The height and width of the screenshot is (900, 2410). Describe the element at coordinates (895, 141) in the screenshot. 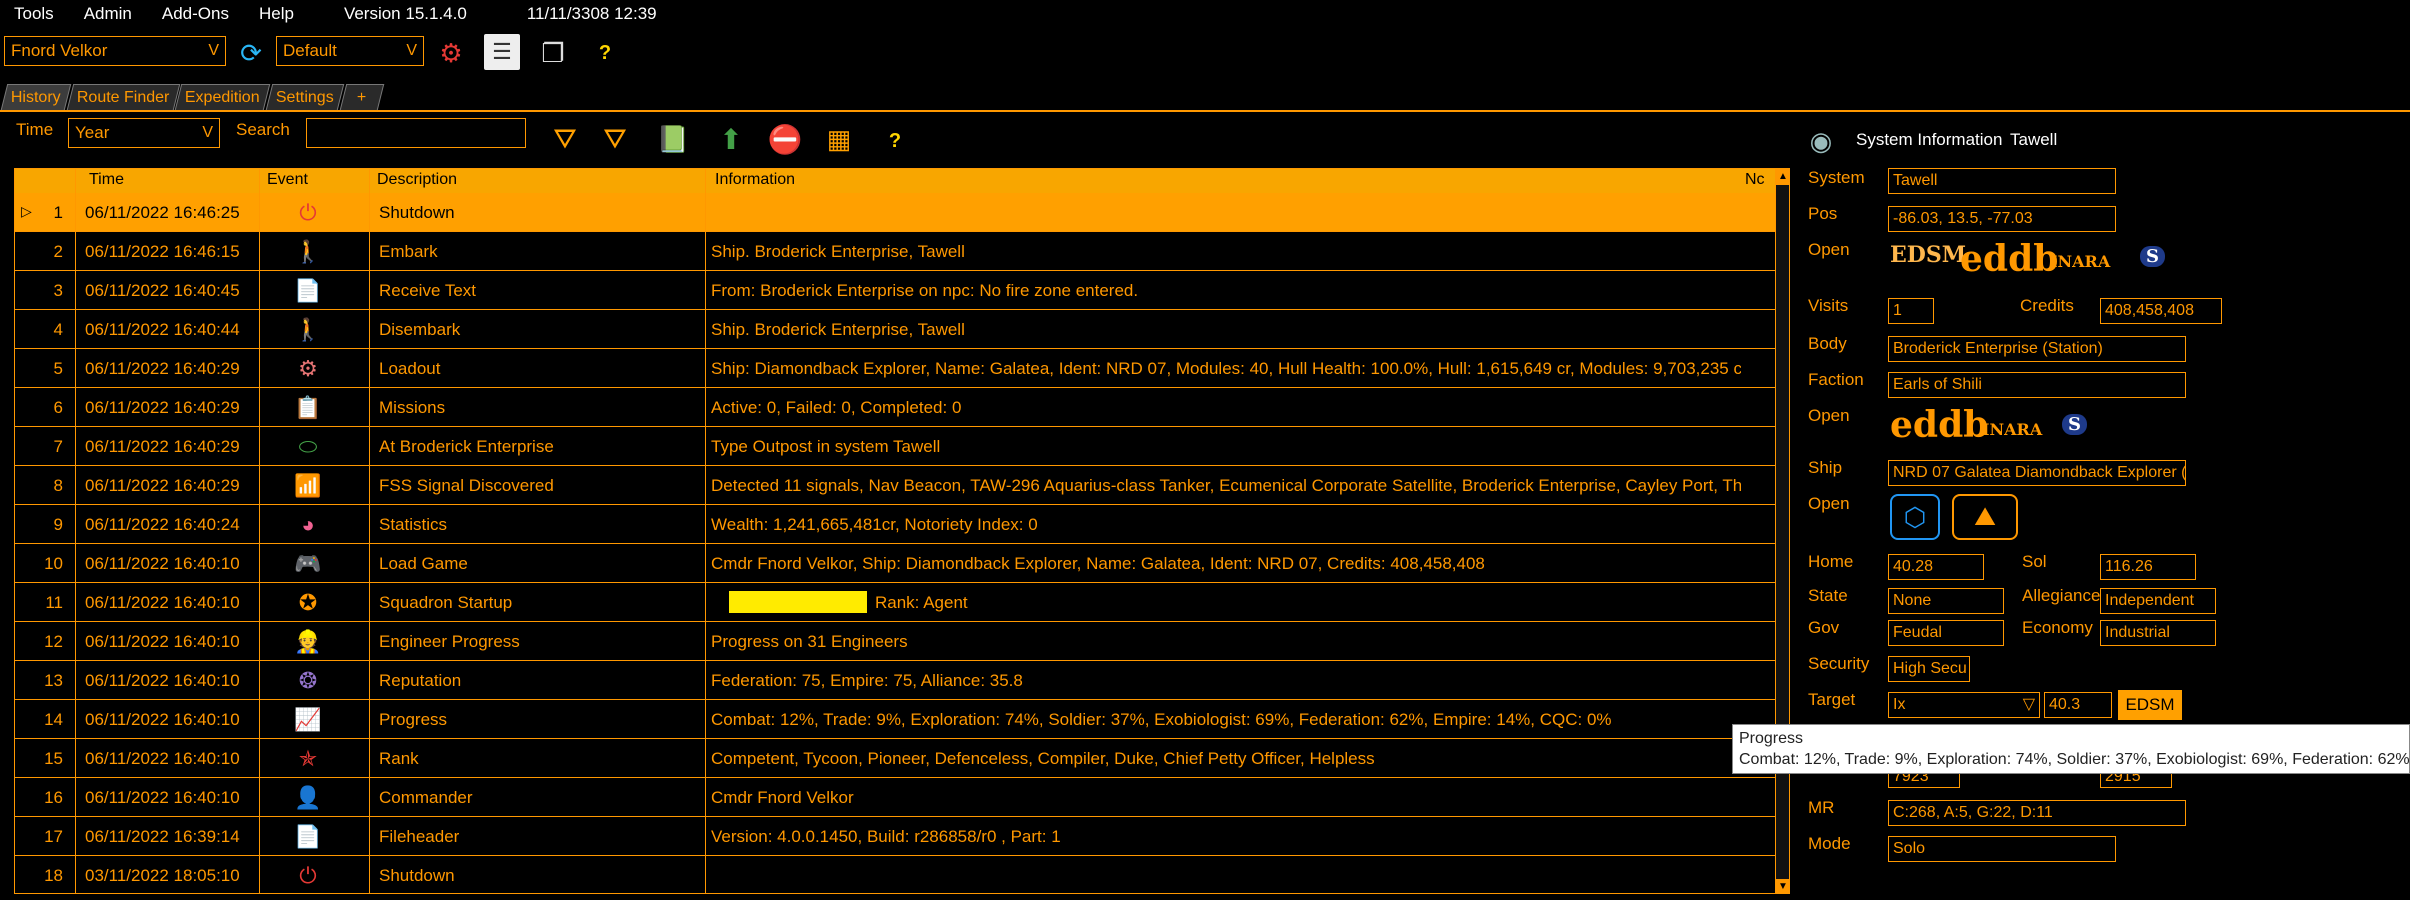

I see `filter-help-icon: ?` at that location.